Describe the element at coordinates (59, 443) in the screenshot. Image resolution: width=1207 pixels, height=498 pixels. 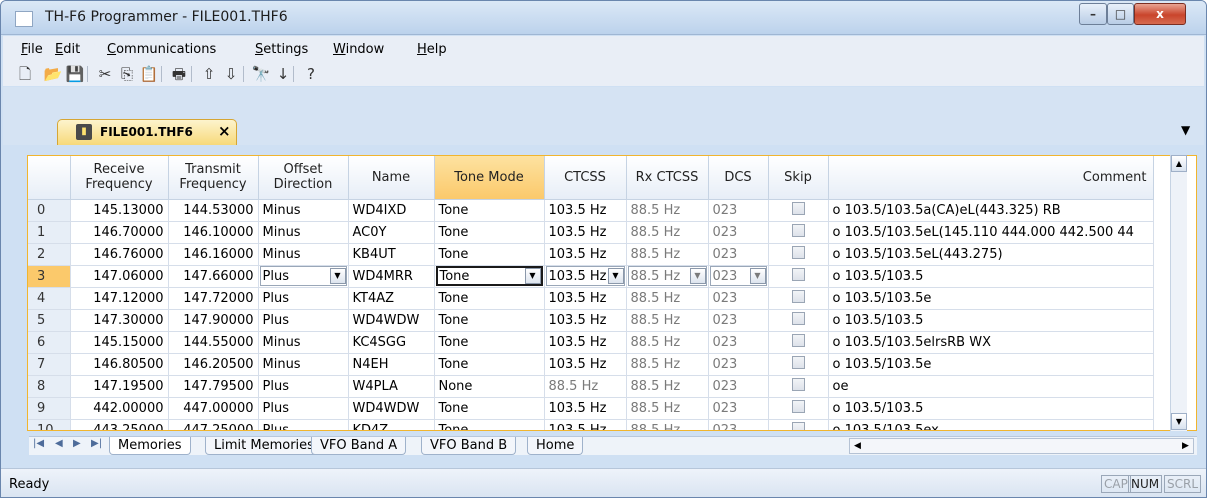
I see `prev-sheet-icon: ◀` at that location.